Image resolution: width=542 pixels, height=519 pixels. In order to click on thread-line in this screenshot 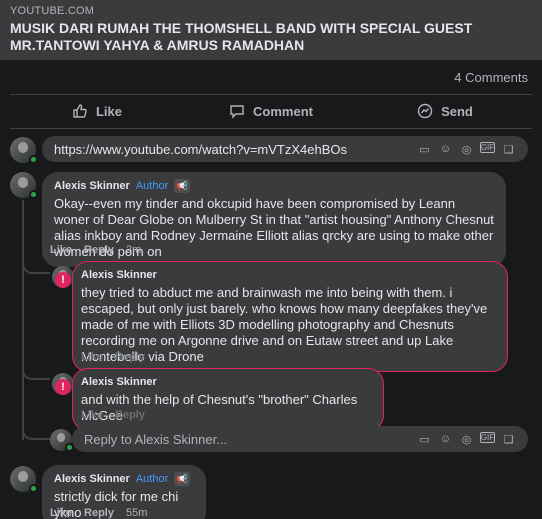, I will do `click(23, 320)`.